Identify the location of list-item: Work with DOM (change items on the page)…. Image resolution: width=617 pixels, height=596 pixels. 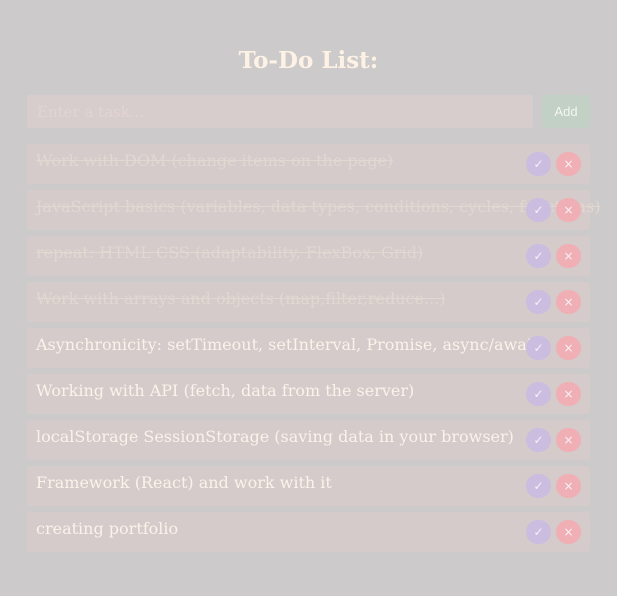
(308, 164).